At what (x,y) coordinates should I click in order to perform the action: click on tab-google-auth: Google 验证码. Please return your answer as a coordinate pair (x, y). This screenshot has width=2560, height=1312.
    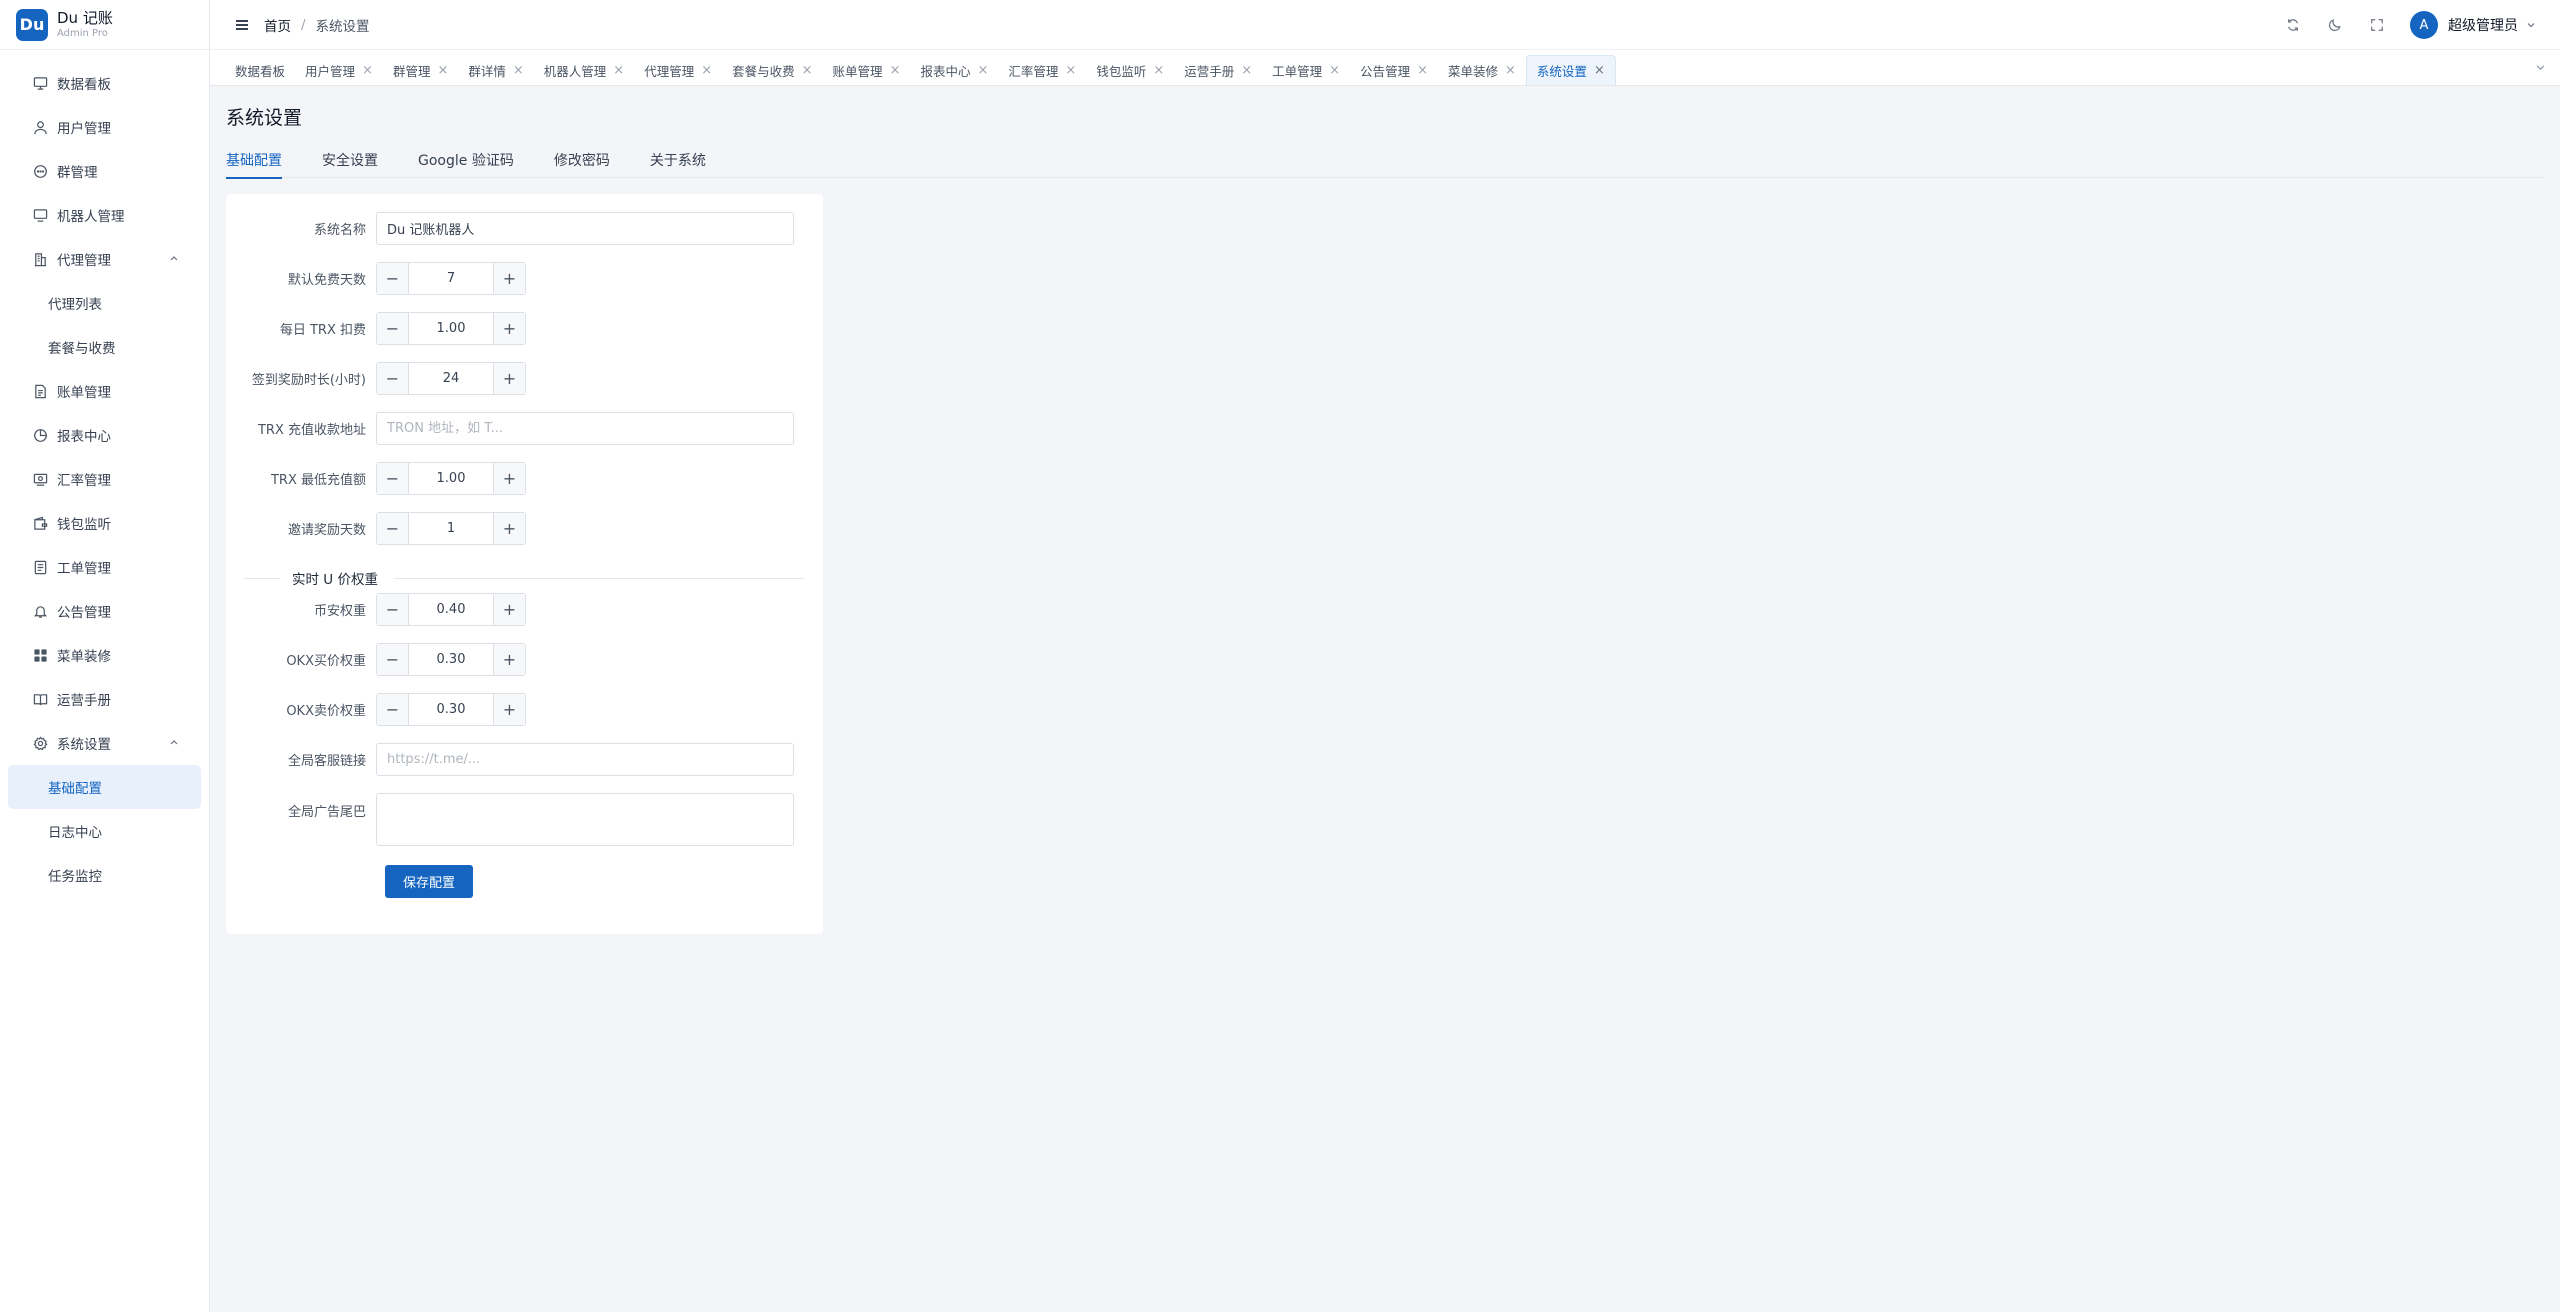
    Looking at the image, I should click on (466, 164).